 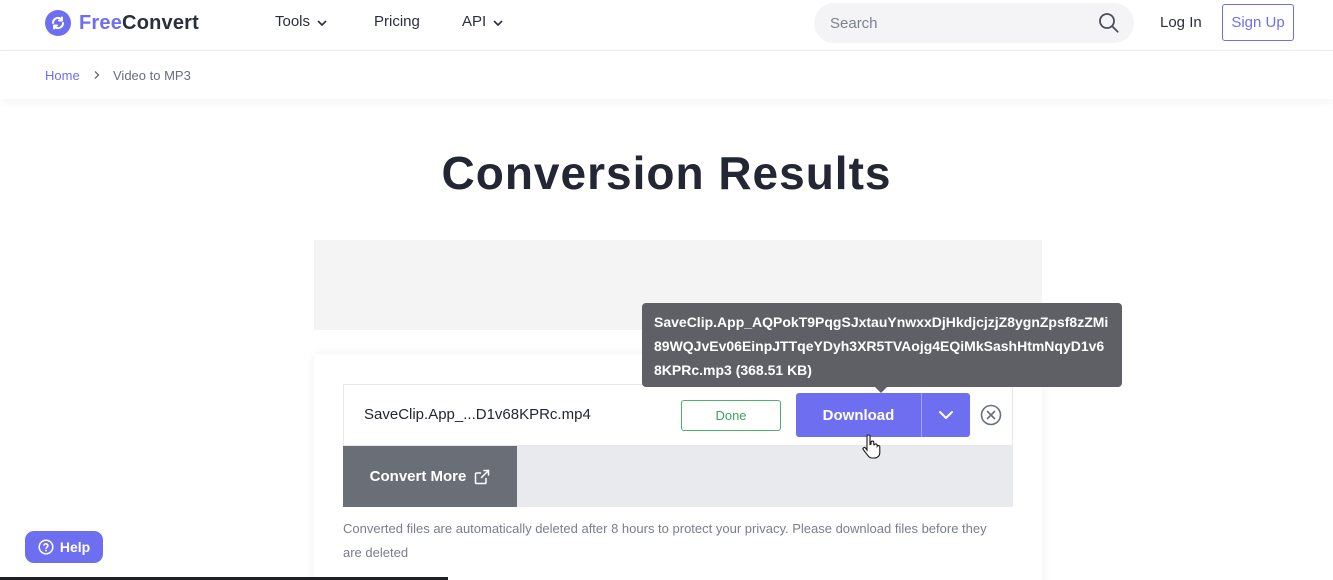 I want to click on convert-more-button: Convert More, so click(x=430, y=476).